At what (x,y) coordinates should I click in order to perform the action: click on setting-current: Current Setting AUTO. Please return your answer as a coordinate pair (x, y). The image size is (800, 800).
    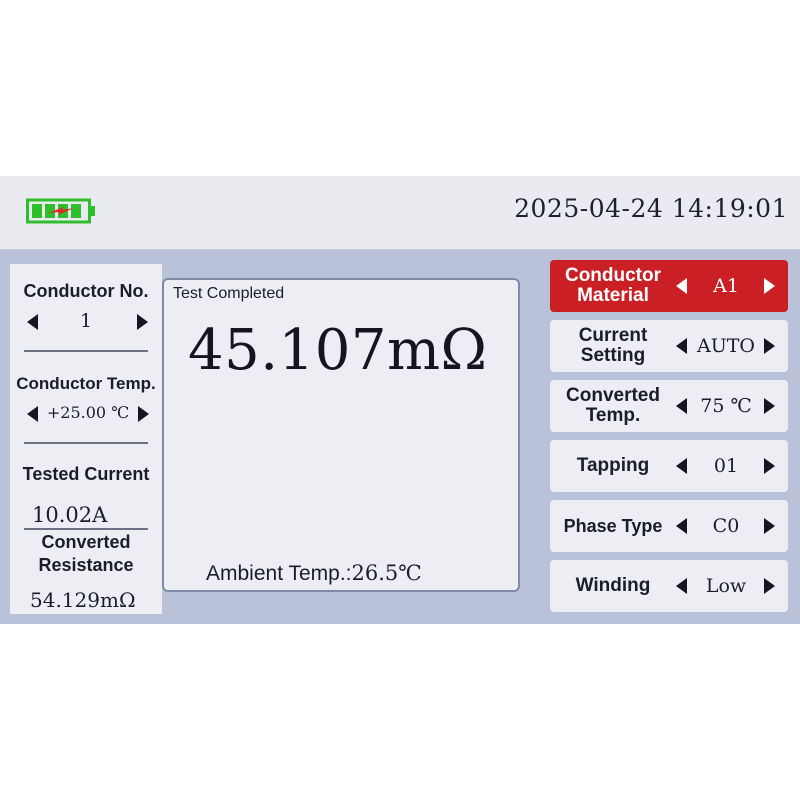
    Looking at the image, I should click on (669, 346).